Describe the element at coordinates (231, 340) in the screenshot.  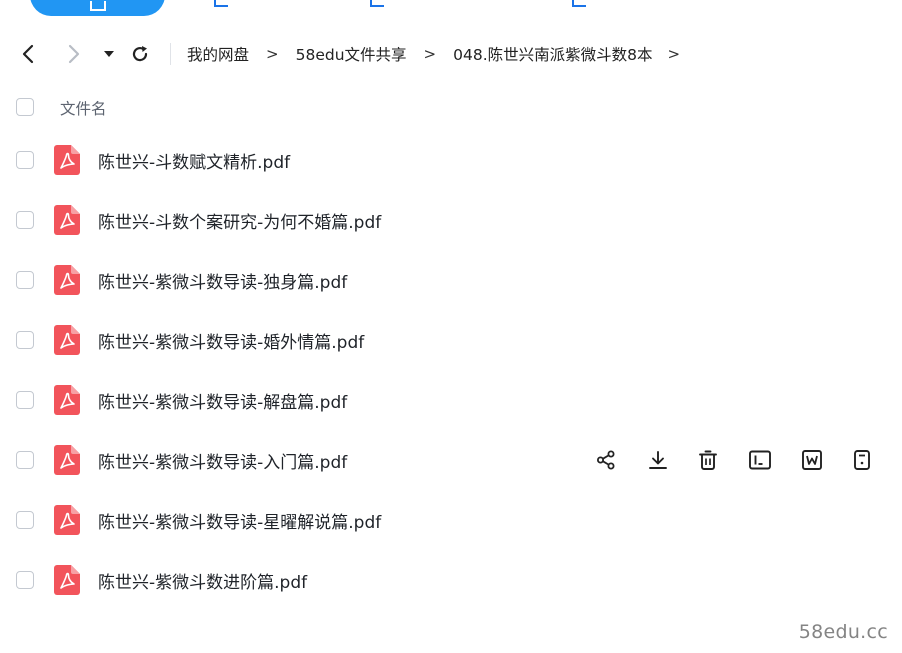
I see `file-name: 陈世兴-紫微斗数导读-婚外情篇.pdf` at that location.